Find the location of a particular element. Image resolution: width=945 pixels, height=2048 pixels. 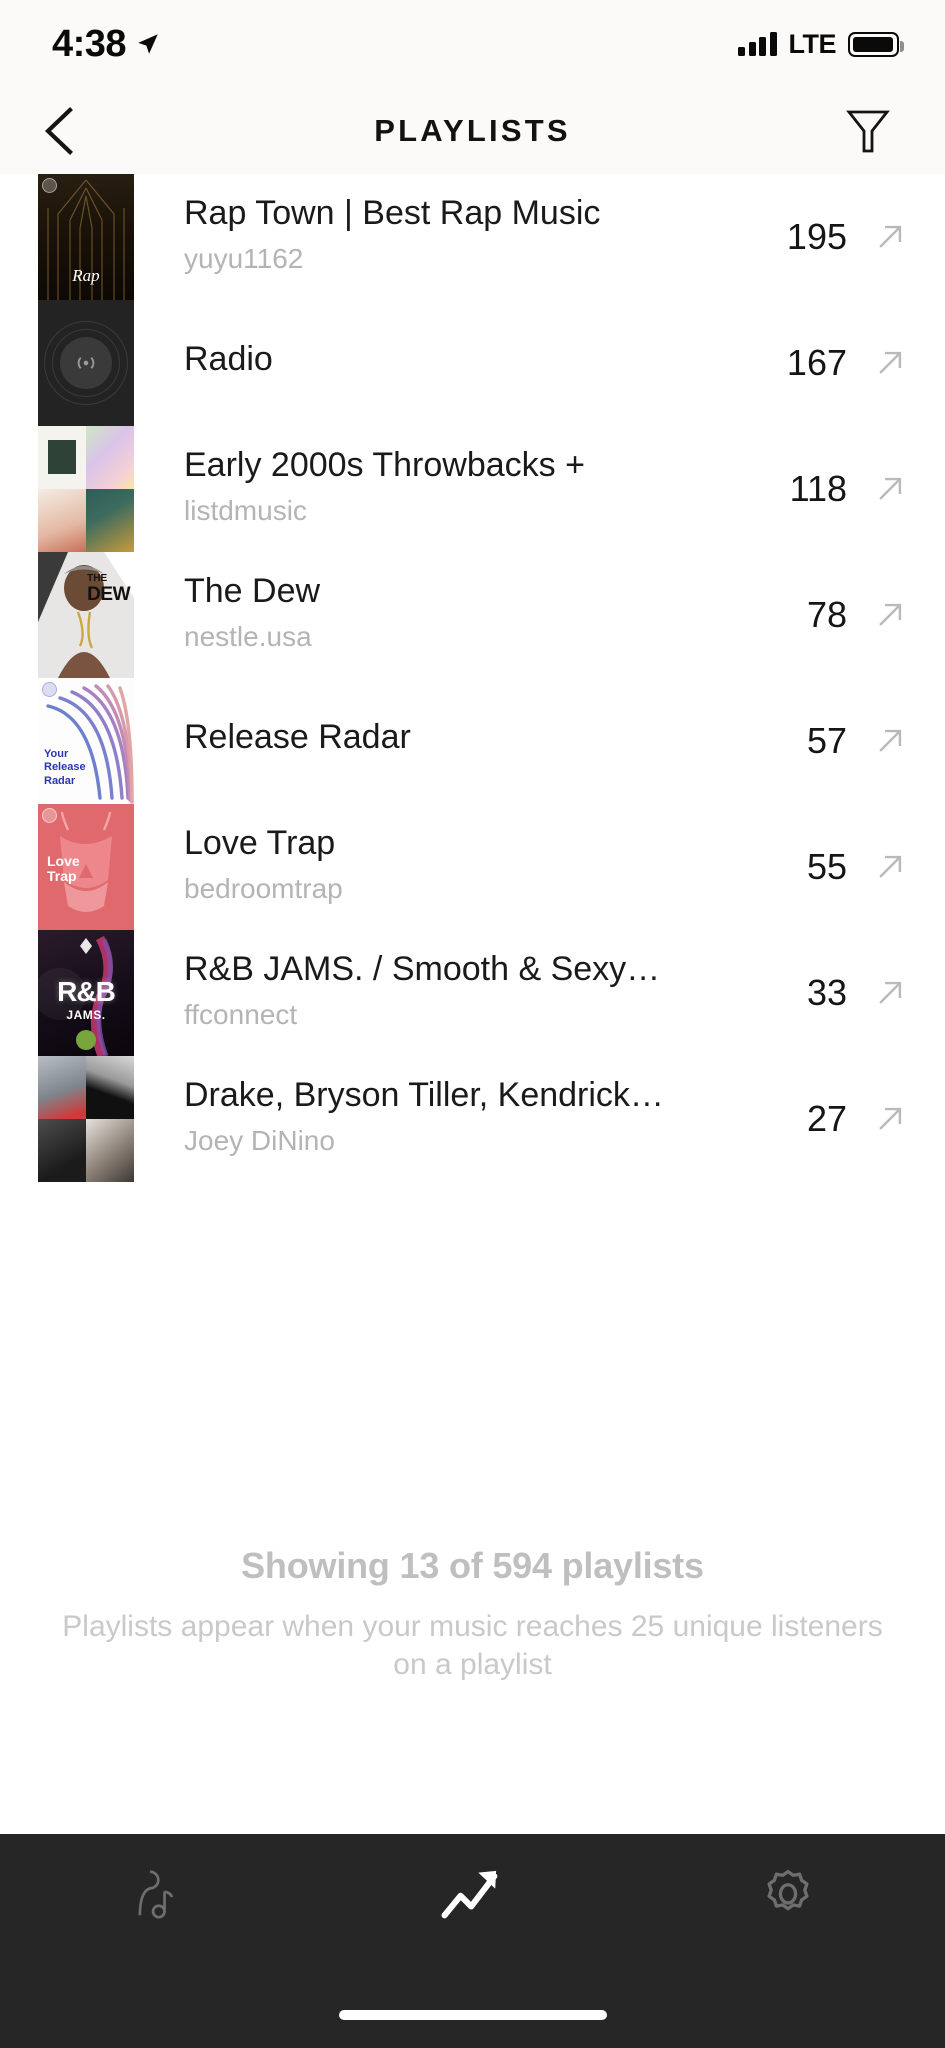

tab-artist is located at coordinates (157, 1894).